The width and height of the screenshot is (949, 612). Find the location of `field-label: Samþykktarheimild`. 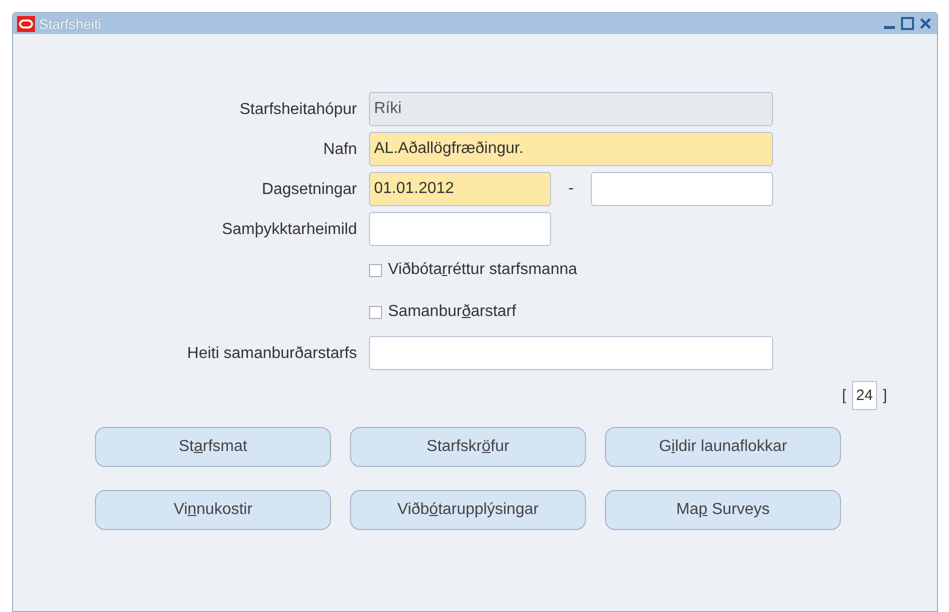

field-label: Samþykktarheimild is located at coordinates (288, 229).